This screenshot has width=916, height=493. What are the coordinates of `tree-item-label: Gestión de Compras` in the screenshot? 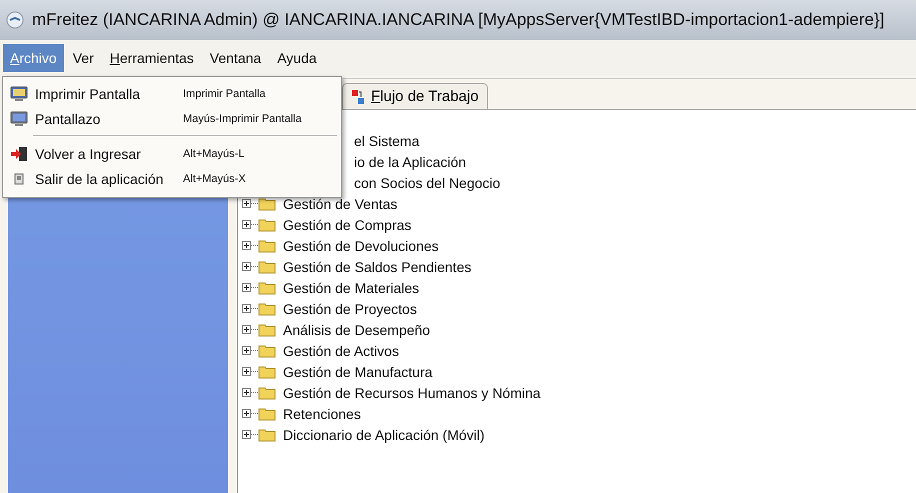 It's located at (347, 224).